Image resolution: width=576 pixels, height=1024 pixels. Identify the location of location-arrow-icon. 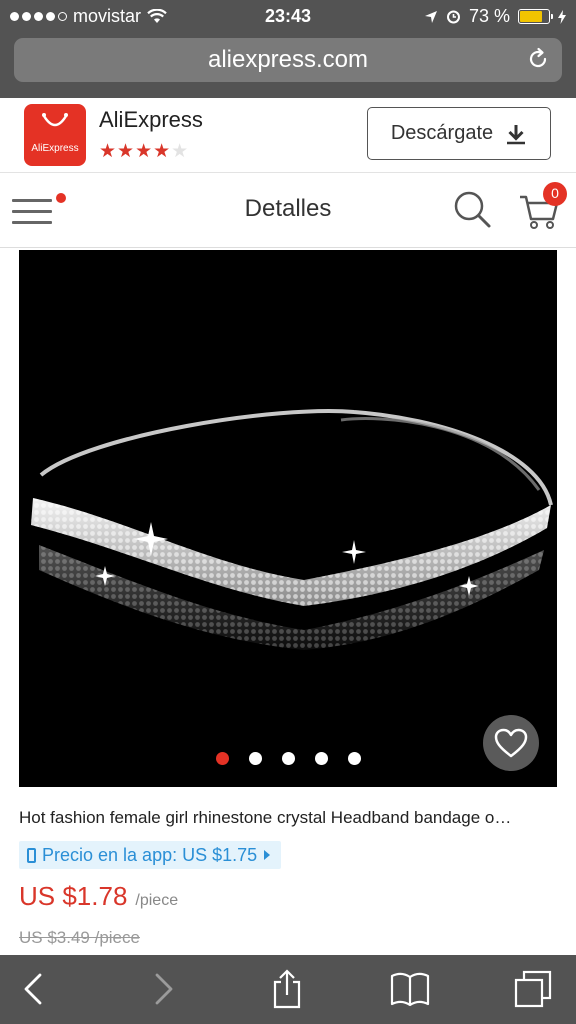
(430, 16).